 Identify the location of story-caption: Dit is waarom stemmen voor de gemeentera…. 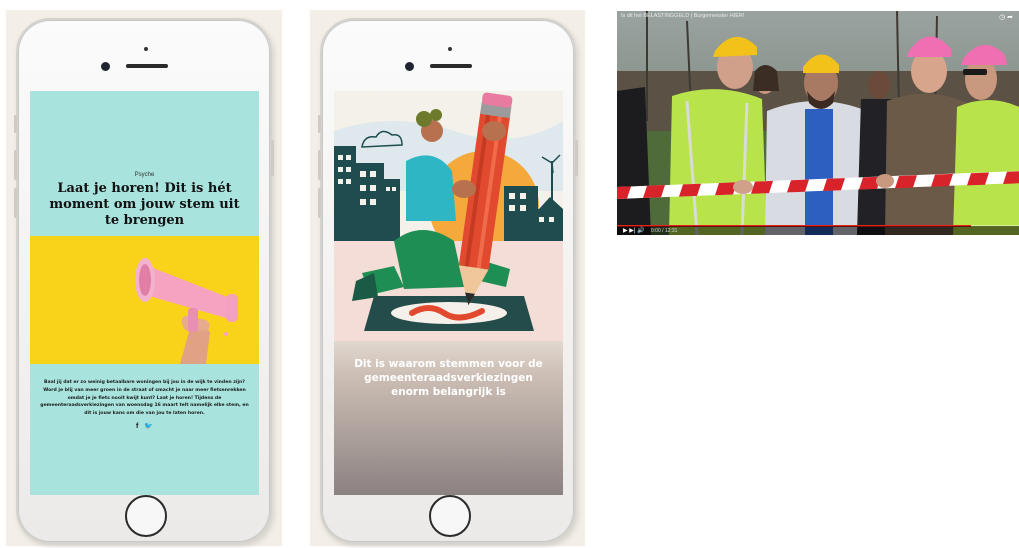
(448, 378).